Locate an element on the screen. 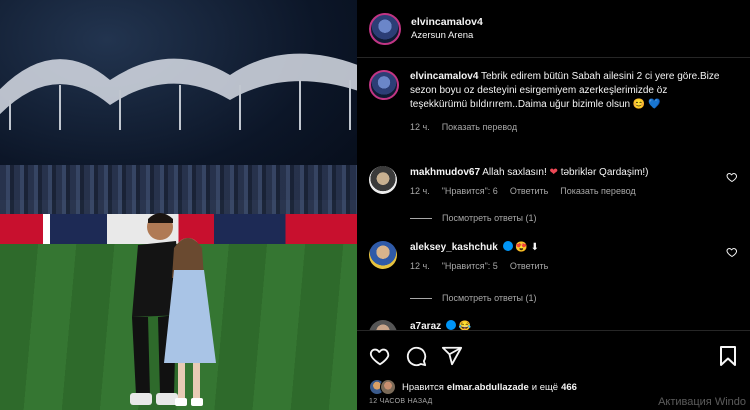 The height and width of the screenshot is (410, 750). translate-button: Показать перевод is located at coordinates (597, 191).